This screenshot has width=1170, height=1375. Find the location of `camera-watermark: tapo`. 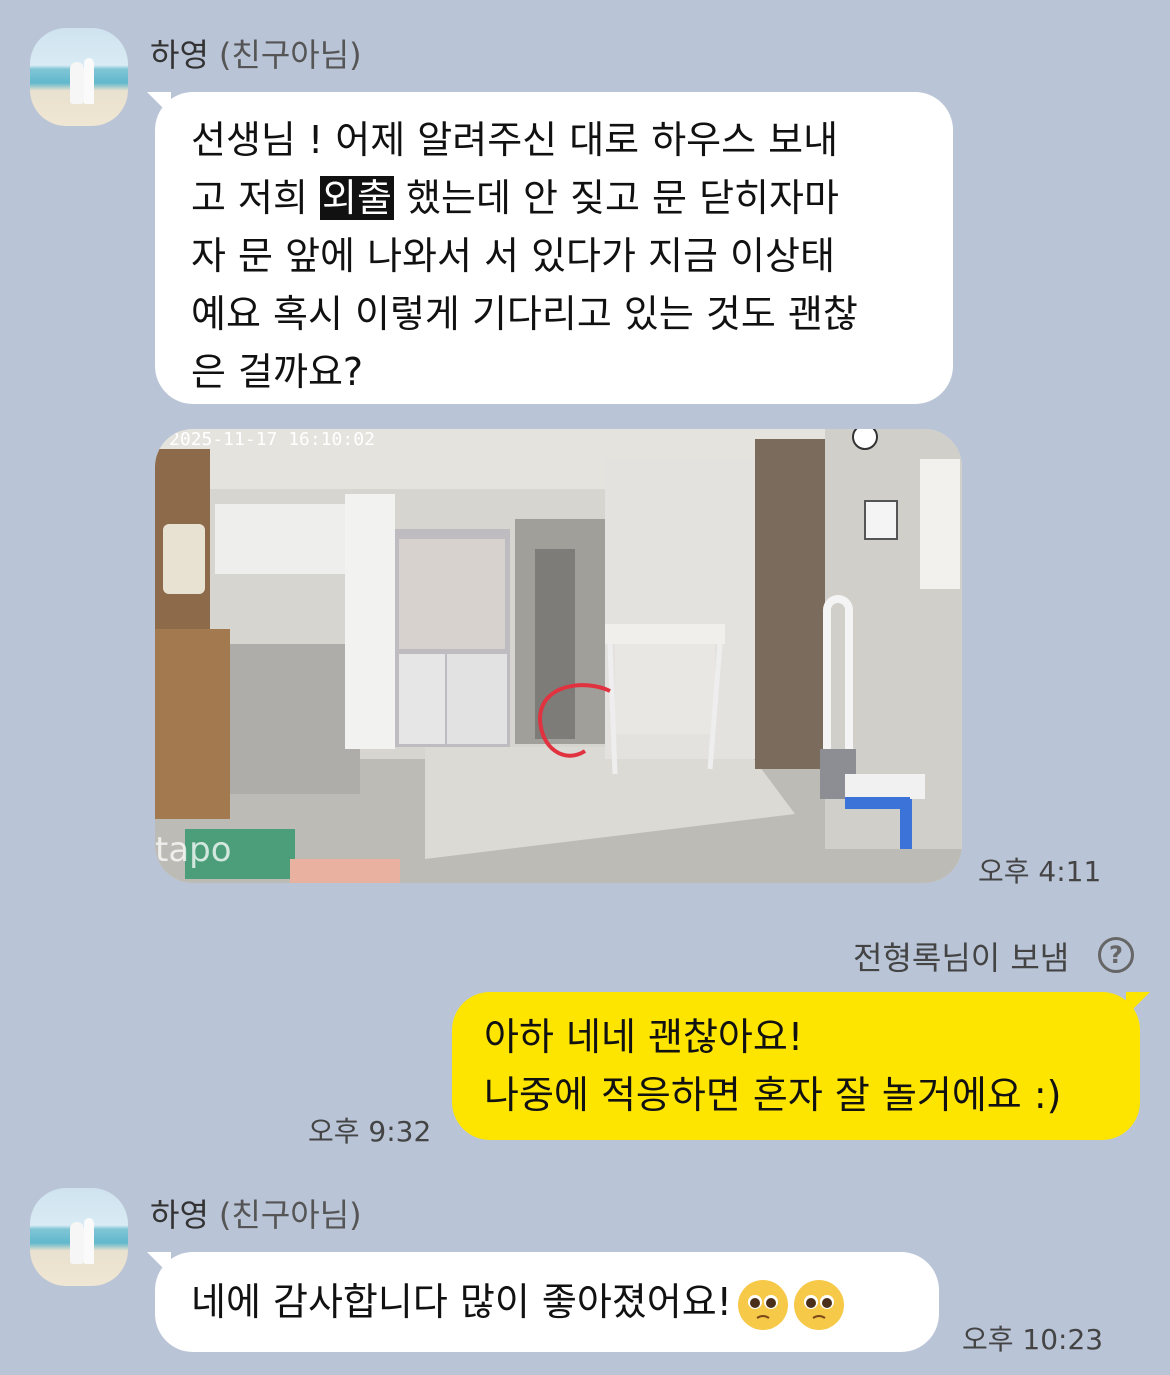

camera-watermark: tapo is located at coordinates (193, 850).